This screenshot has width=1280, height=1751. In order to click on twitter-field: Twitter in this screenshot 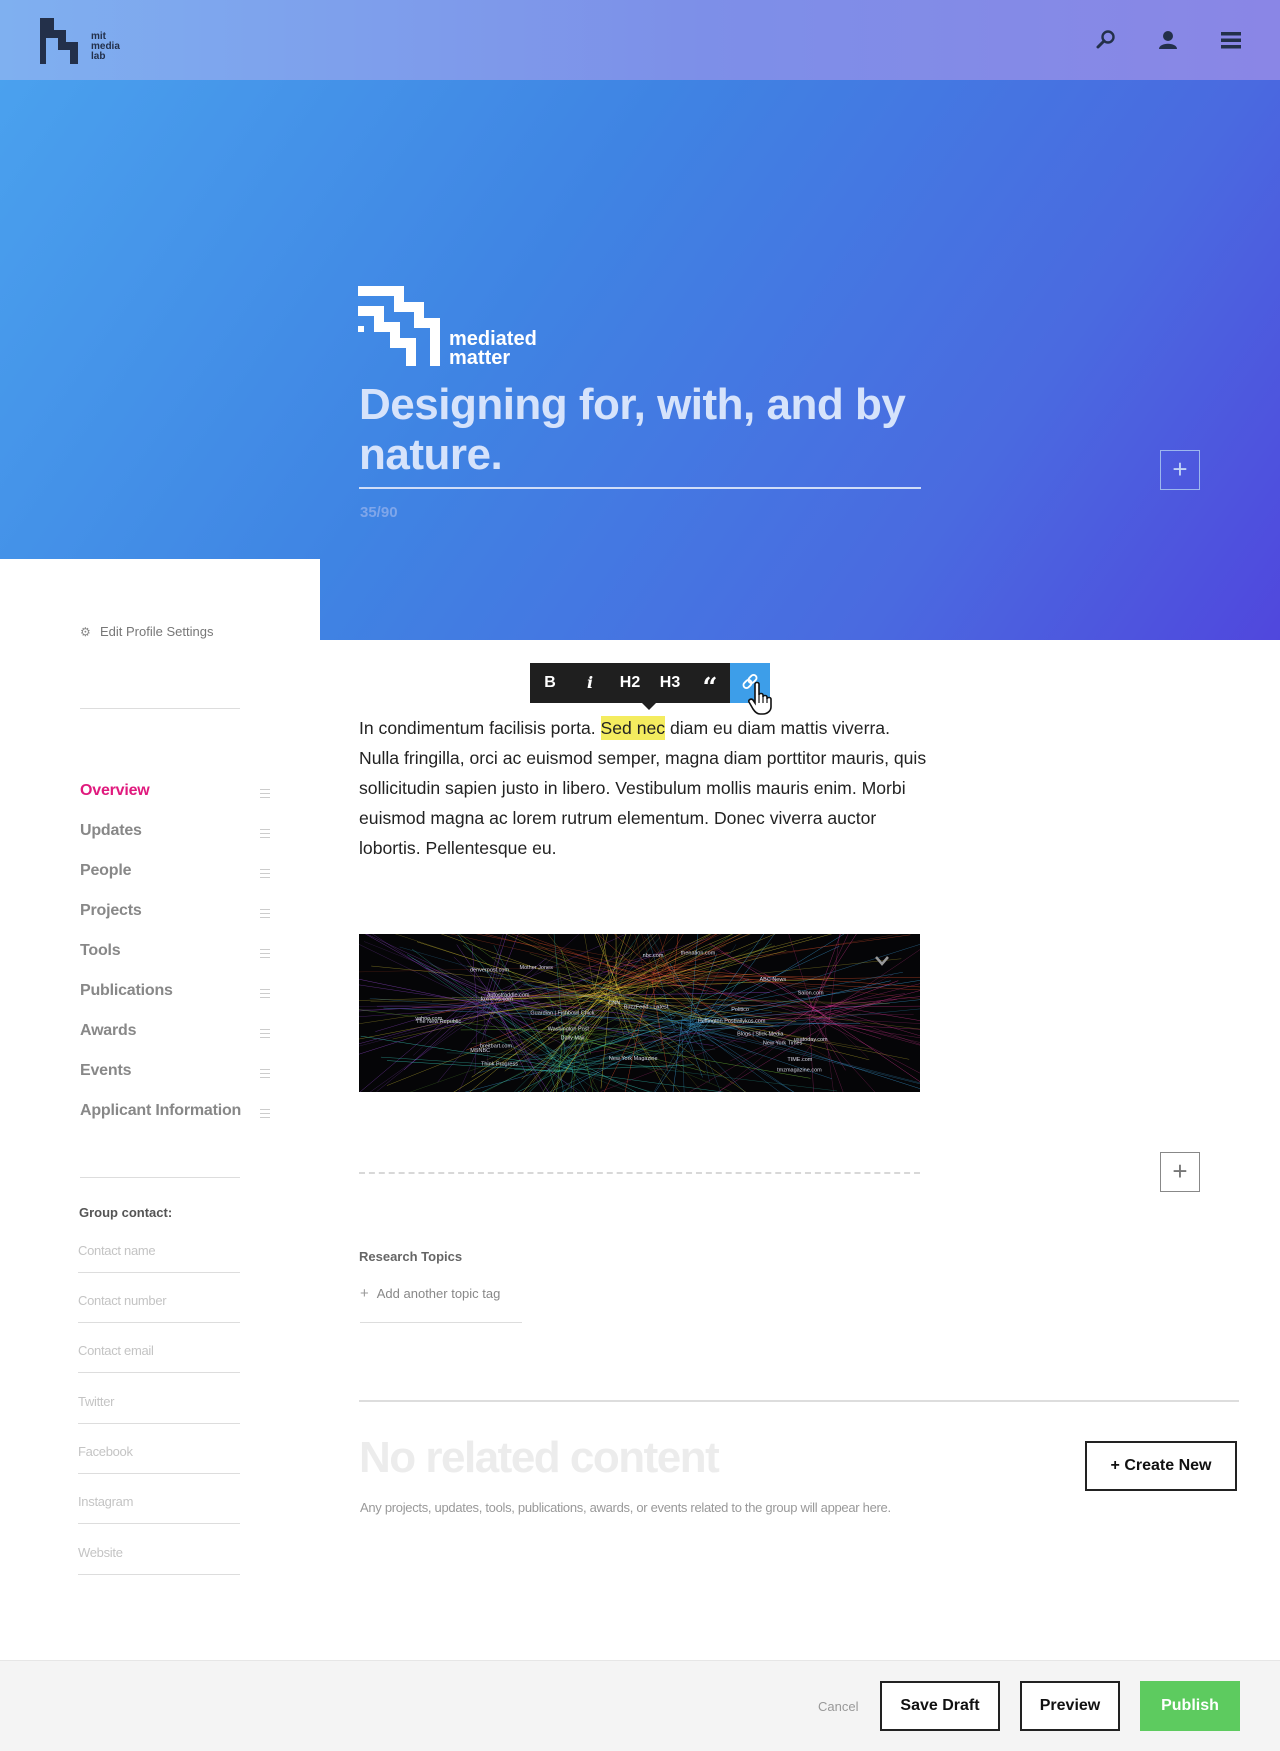, I will do `click(159, 1409)`.